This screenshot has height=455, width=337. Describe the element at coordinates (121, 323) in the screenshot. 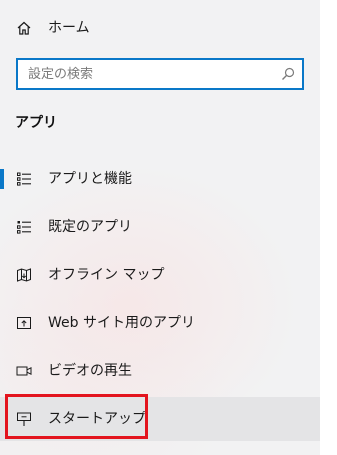

I see `nav-item-label: Web サイト用のアプリ` at that location.